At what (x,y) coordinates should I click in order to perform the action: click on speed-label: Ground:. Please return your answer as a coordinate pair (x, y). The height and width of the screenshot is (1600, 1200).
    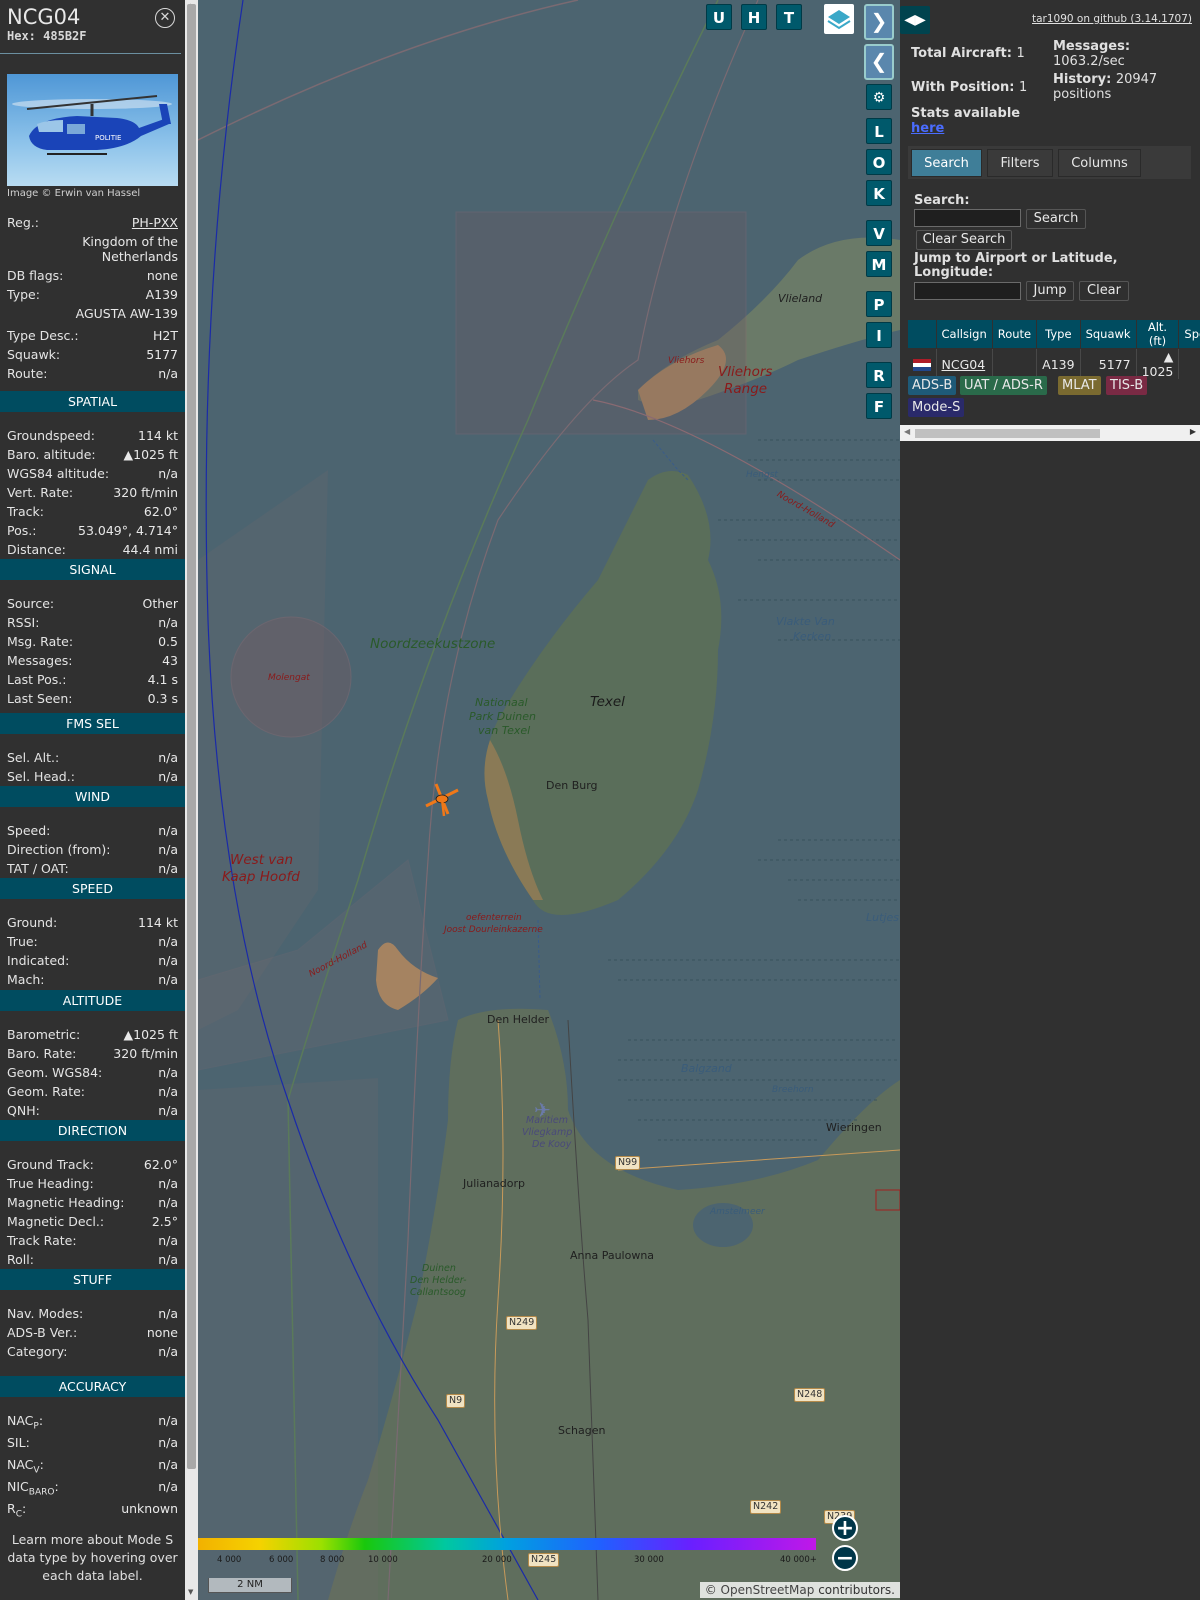
    Looking at the image, I should click on (32, 922).